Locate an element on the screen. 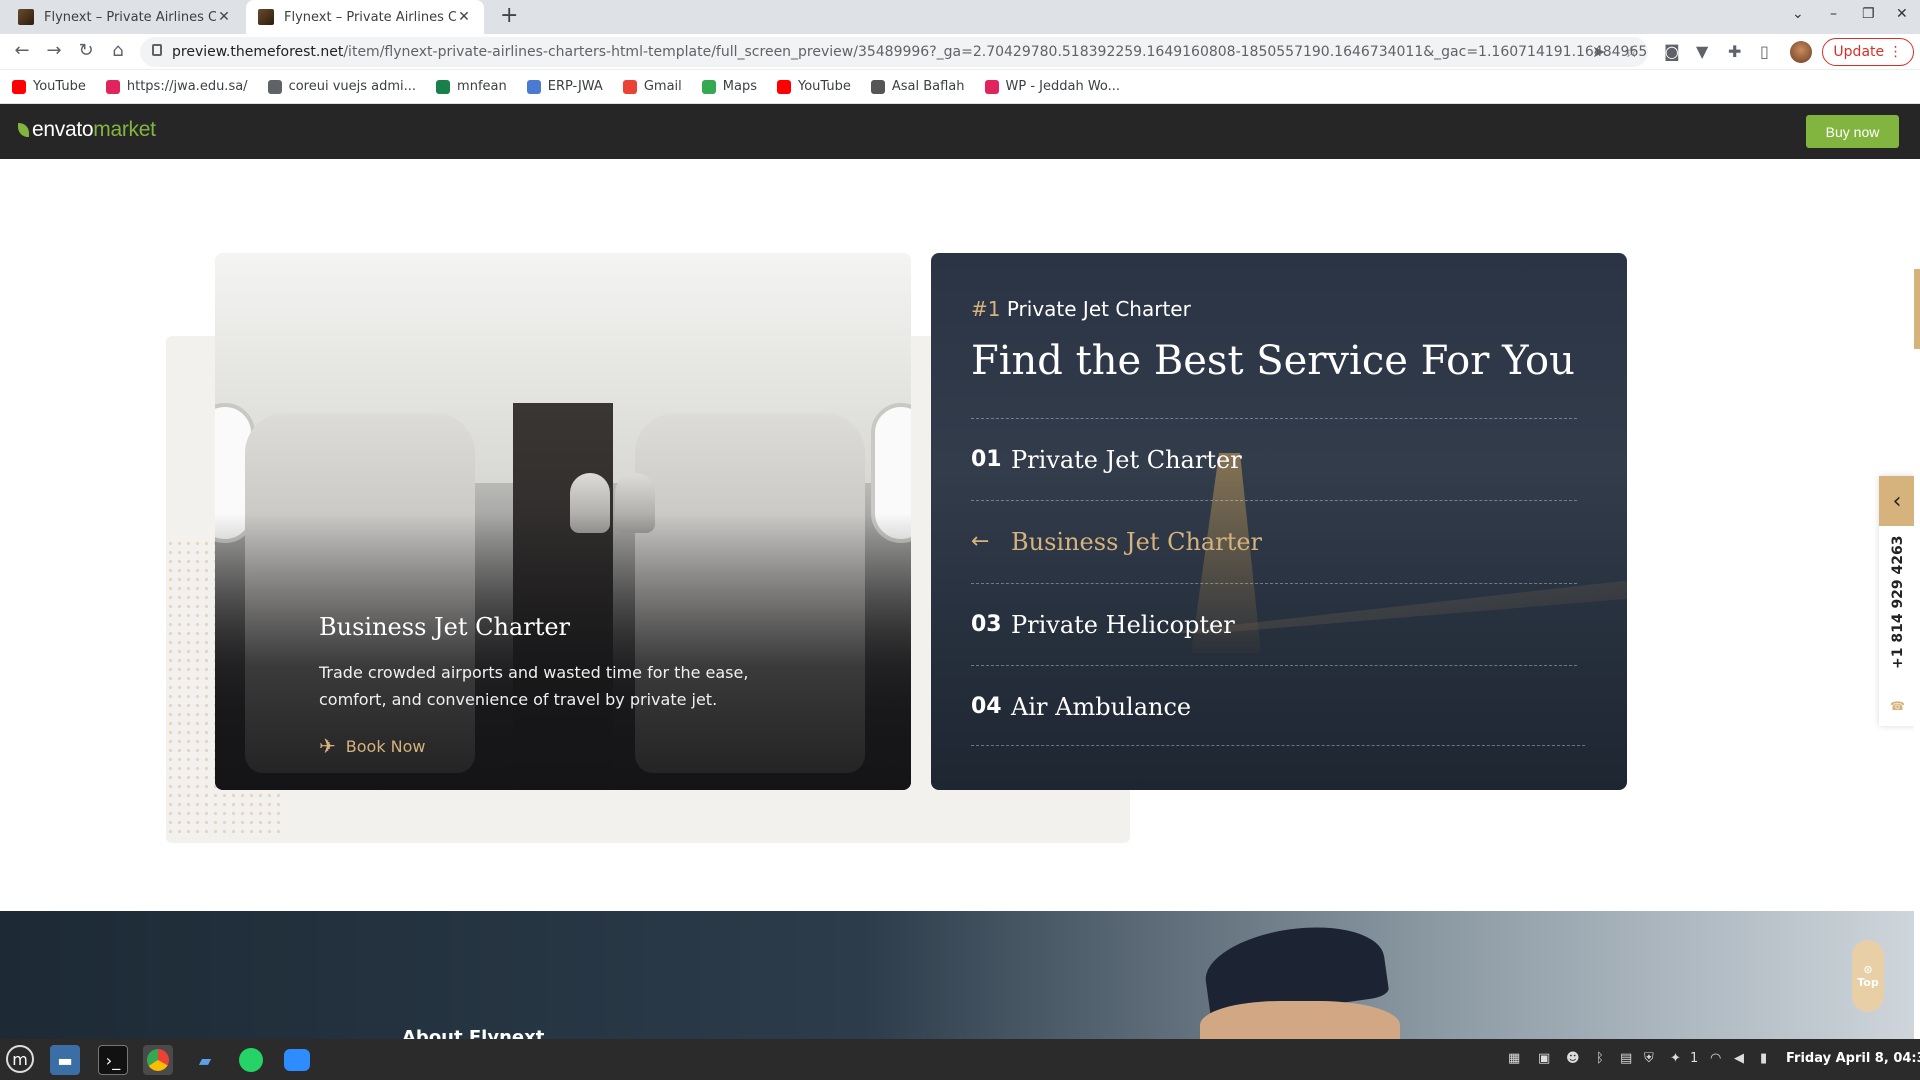 The image size is (1920, 1080). logo-market-text: market is located at coordinates (124, 129).